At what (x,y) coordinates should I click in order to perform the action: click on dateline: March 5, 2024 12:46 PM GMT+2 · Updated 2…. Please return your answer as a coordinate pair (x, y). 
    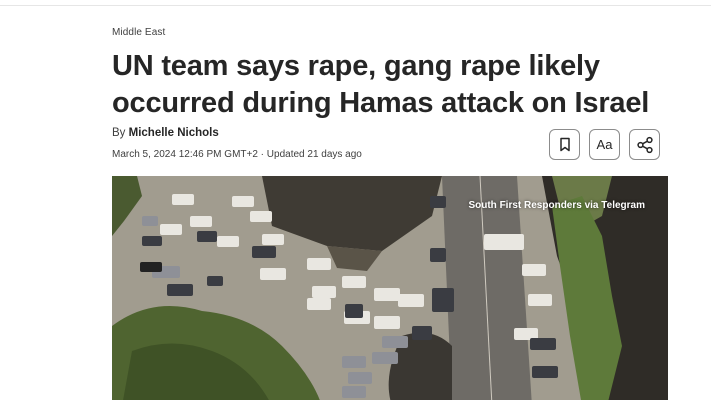
    Looking at the image, I should click on (237, 154).